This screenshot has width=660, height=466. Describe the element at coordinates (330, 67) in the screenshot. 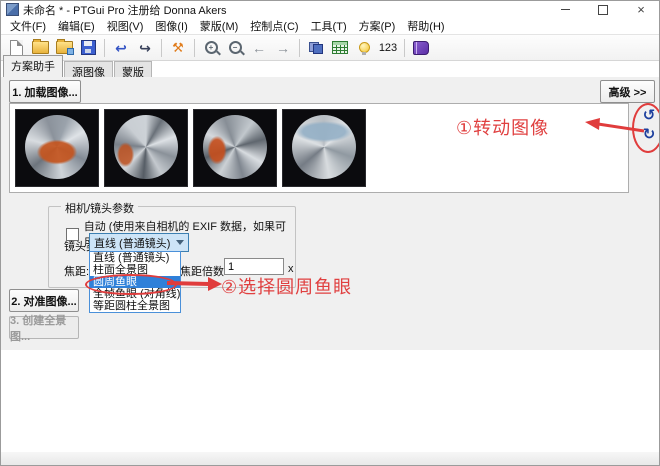

I see `tab-bar: 方案助手 源图像 蒙版` at that location.